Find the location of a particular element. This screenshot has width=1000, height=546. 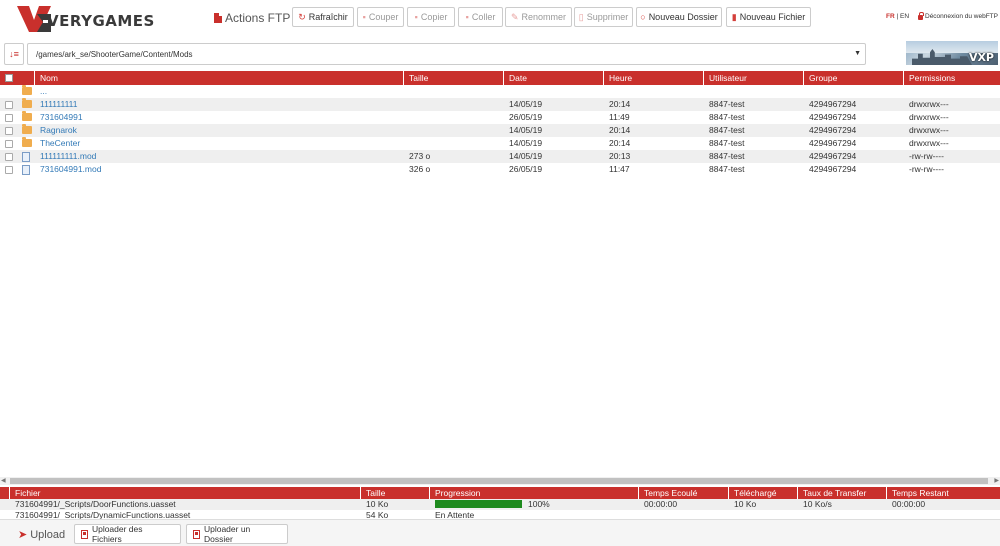

scrollbar-thumb is located at coordinates (499, 481).